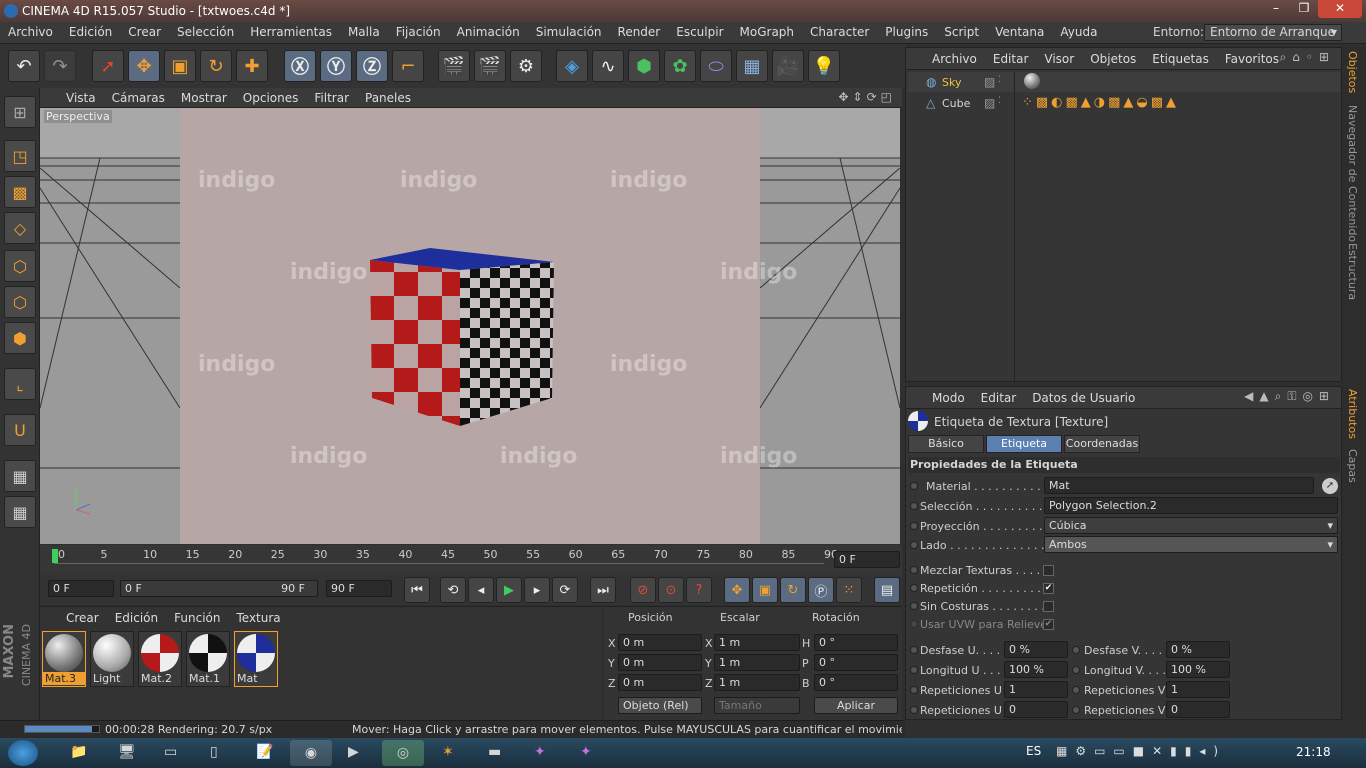 The image size is (1366, 768). I want to click on tab-etiqueta: Etiqueta, so click(1024, 444).